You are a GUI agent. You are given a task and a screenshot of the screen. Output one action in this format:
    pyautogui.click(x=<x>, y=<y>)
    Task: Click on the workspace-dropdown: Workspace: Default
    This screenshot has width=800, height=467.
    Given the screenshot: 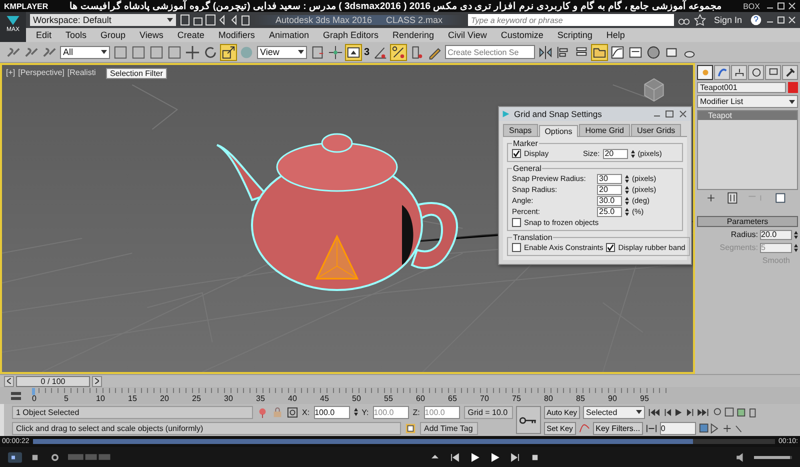 What is the action you would take?
    pyautogui.click(x=103, y=20)
    